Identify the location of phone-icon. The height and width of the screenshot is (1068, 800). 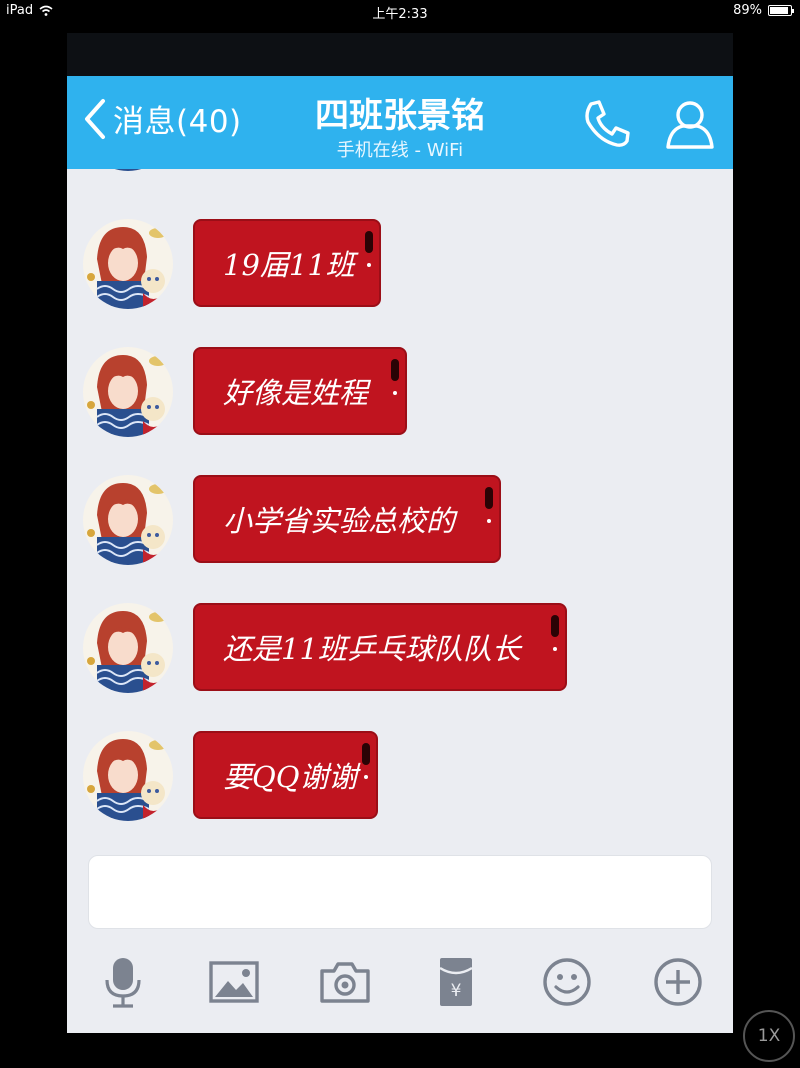
(607, 123).